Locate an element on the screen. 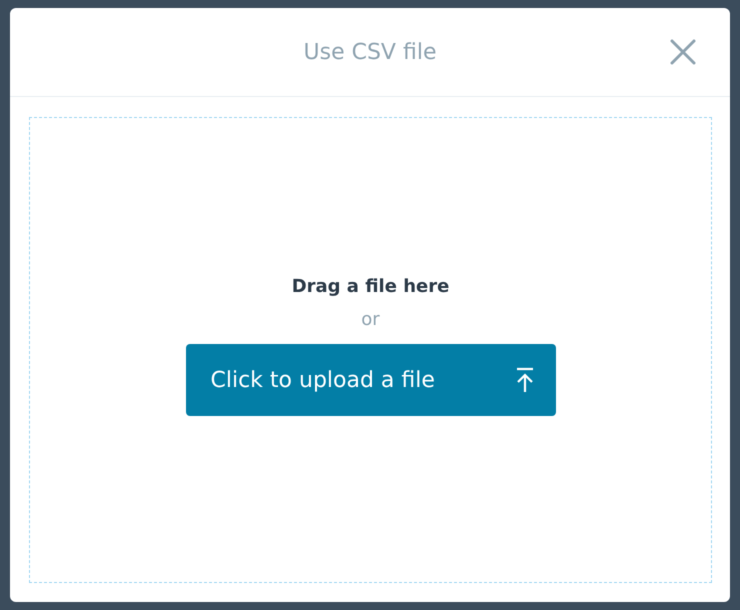 Image resolution: width=740 pixels, height=610 pixels. separator-text: or is located at coordinates (370, 319).